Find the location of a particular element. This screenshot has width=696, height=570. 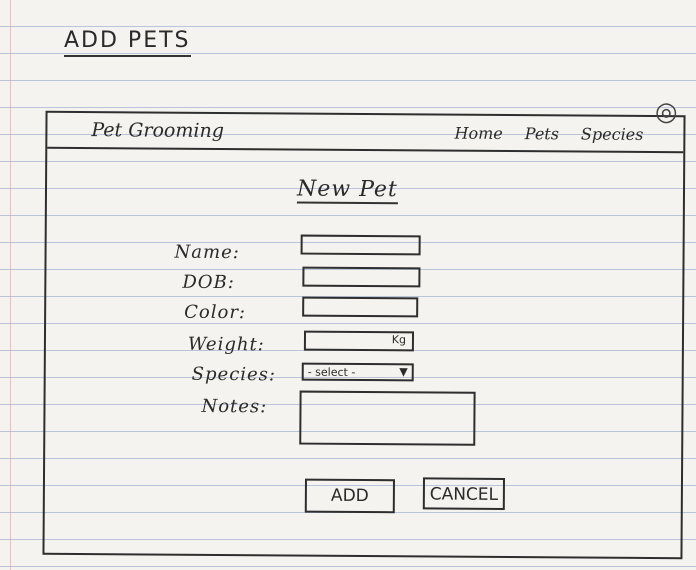

navbar: Pet Grooming Home Pets Species is located at coordinates (365, 133).